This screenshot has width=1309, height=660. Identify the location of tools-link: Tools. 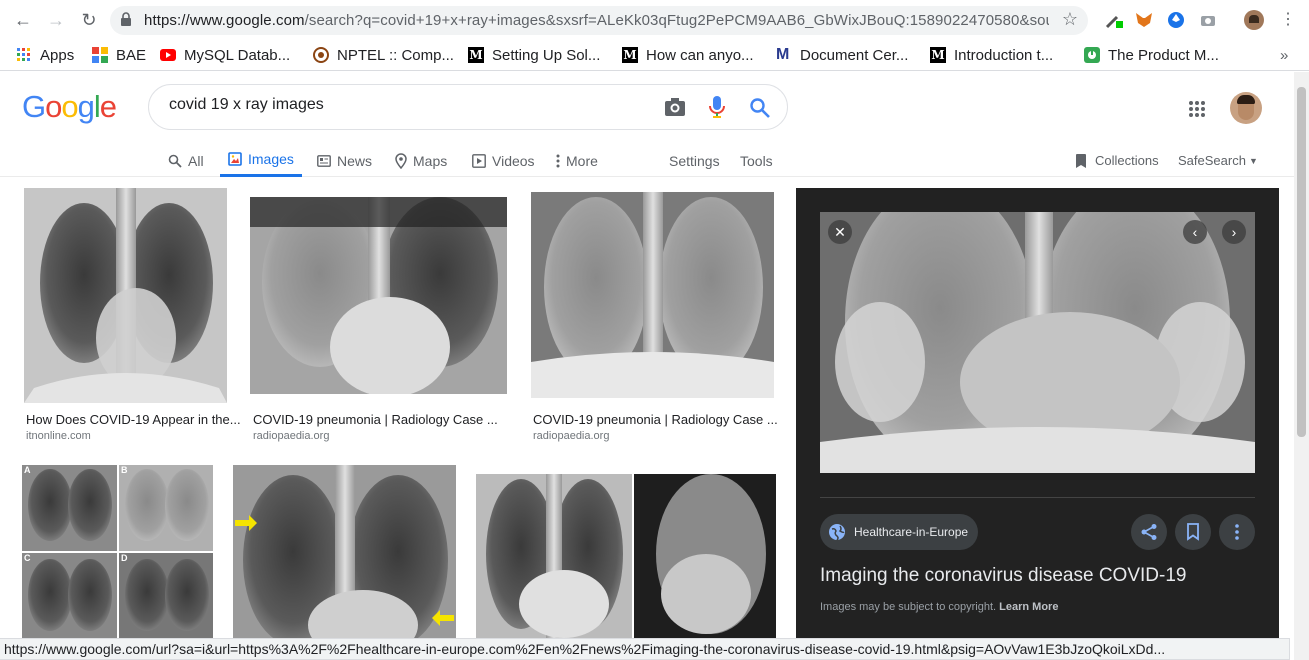
(756, 160).